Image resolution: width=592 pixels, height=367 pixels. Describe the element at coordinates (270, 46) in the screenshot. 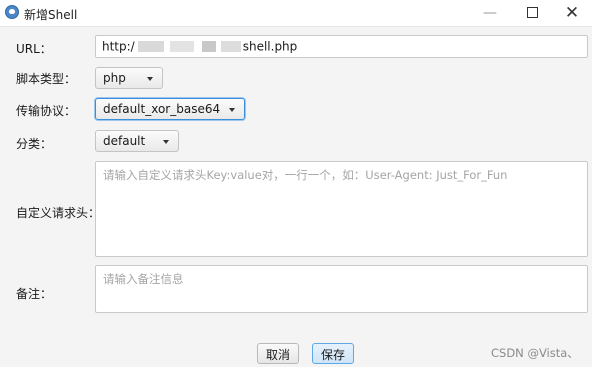

I see `url-value-suffix: shell.php` at that location.